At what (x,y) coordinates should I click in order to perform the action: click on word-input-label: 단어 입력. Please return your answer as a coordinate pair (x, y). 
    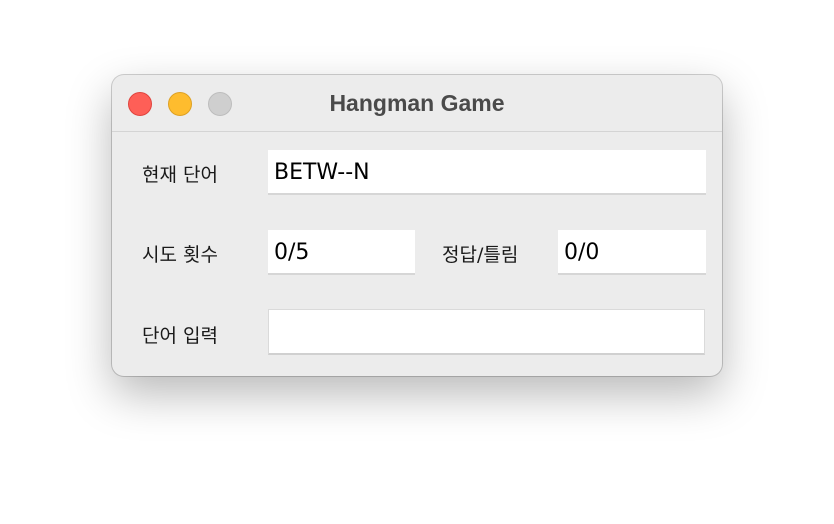
    Looking at the image, I should click on (180, 336).